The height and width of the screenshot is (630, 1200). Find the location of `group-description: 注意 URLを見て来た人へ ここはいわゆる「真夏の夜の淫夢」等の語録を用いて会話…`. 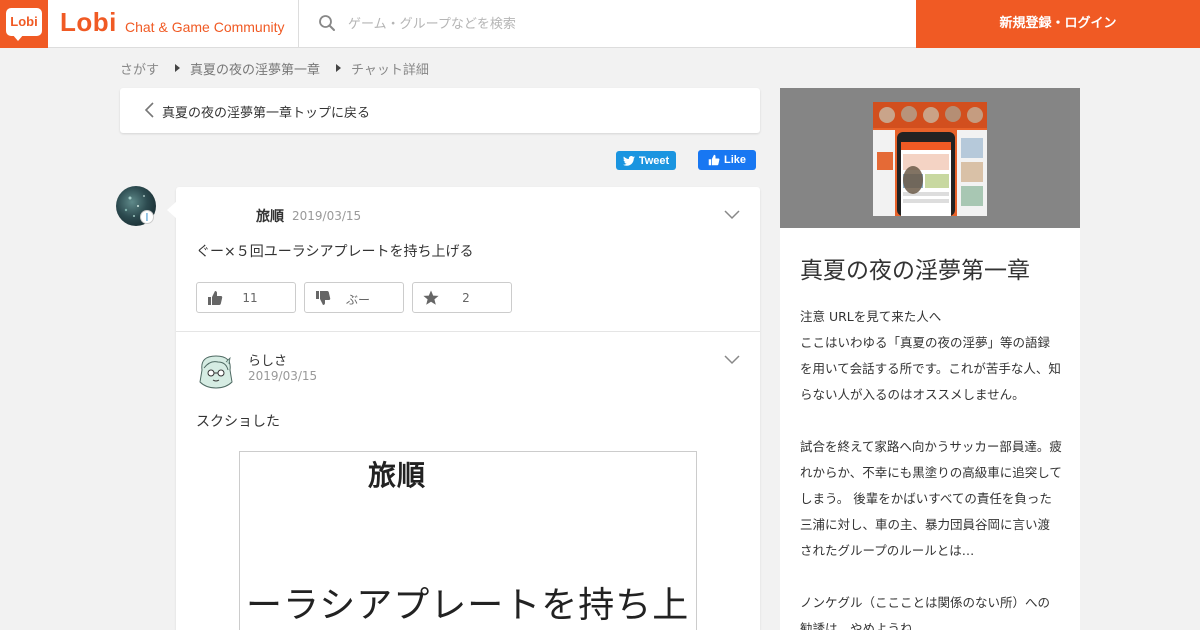

group-description: 注意 URLを見て来た人へ ここはいわゆる「真夏の夜の淫夢」等の語録を用いて会話… is located at coordinates (931, 469).